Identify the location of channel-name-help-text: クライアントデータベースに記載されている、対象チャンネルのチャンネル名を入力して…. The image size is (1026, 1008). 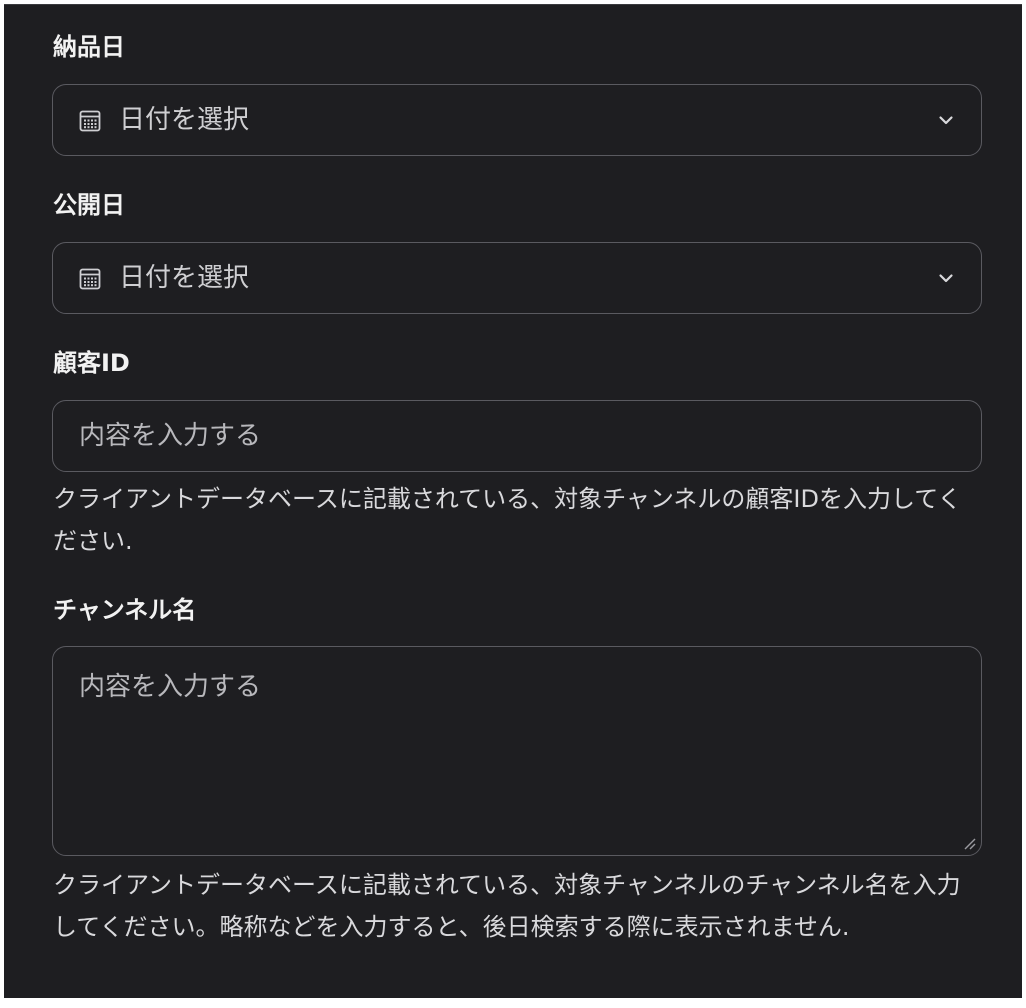
(507, 906).